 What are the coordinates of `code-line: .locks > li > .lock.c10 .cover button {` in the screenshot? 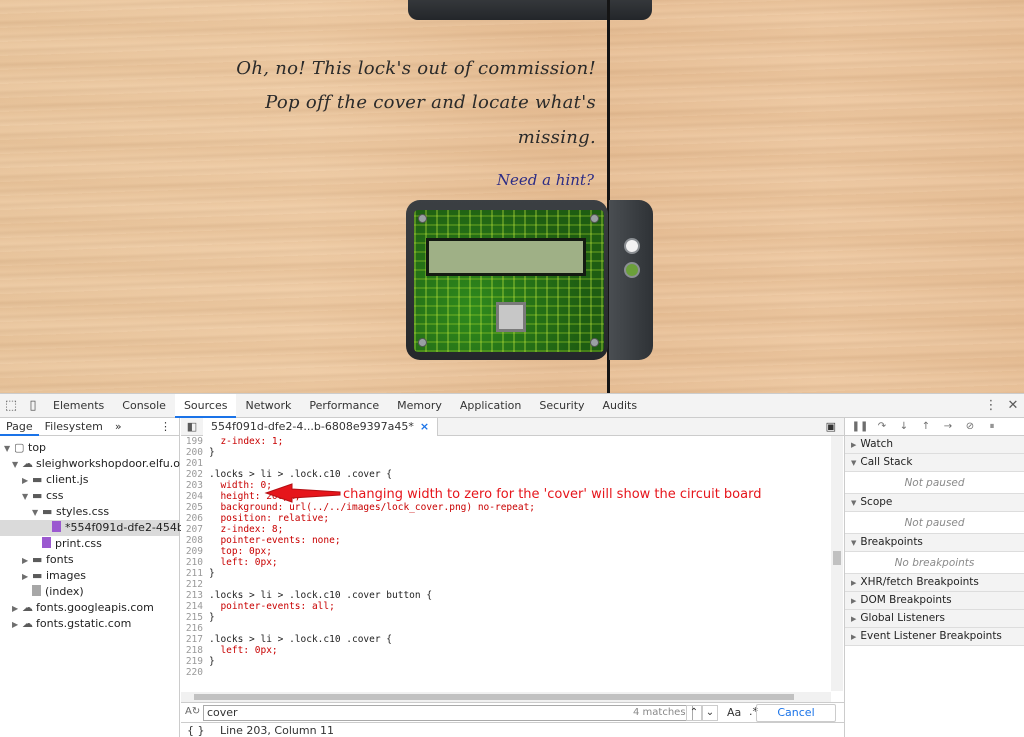 It's located at (321, 595).